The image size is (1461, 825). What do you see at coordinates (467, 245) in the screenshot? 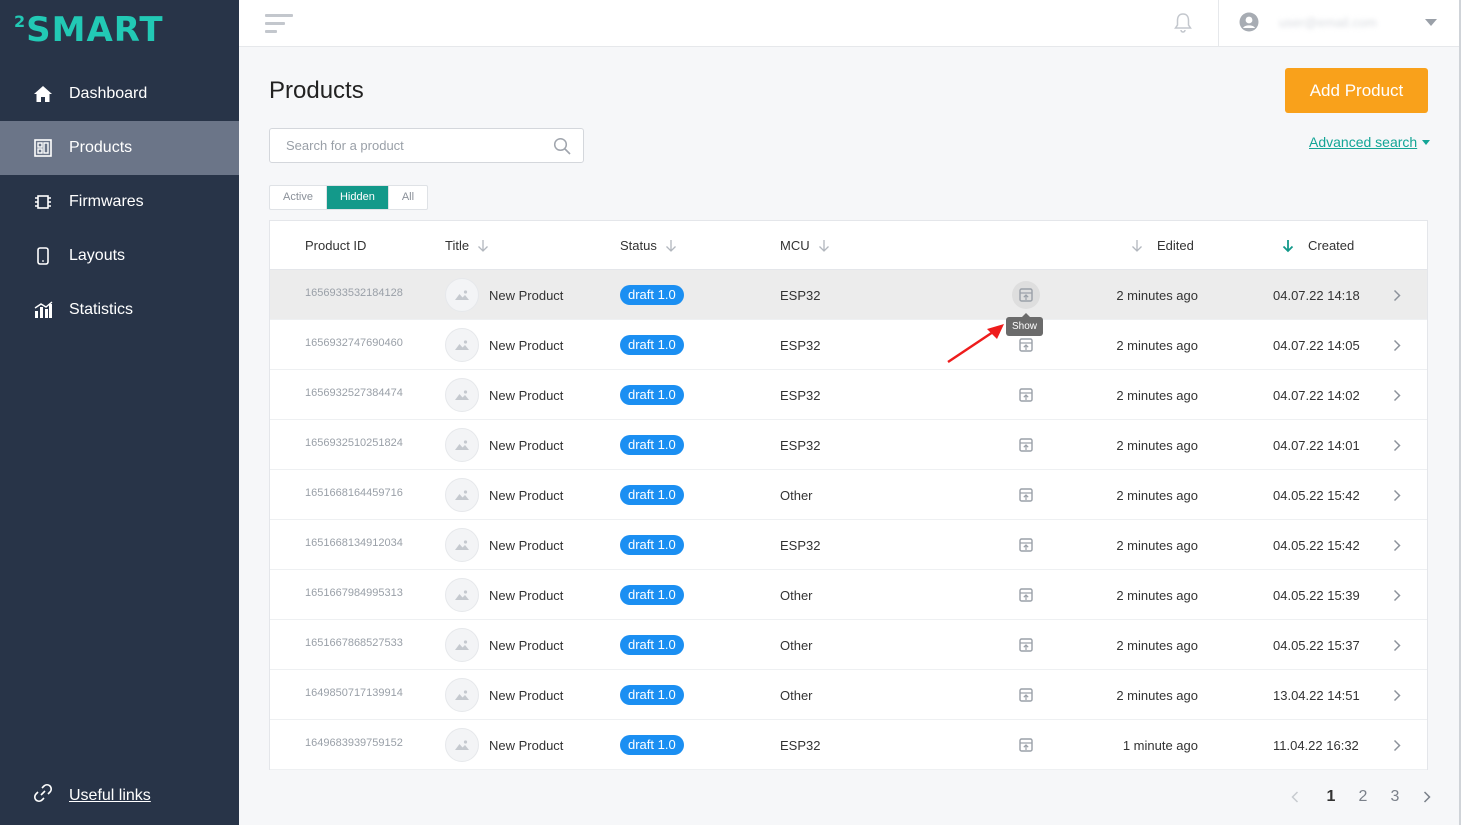
I see `header-title: Title` at bounding box center [467, 245].